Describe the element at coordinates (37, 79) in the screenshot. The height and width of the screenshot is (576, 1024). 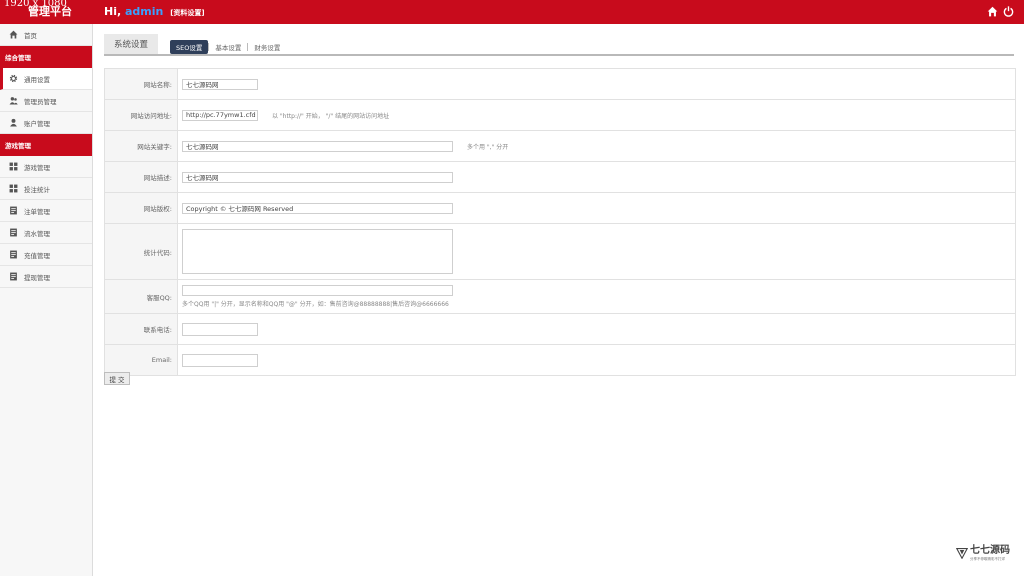
I see `sidebar-item-label: 通用设置` at that location.